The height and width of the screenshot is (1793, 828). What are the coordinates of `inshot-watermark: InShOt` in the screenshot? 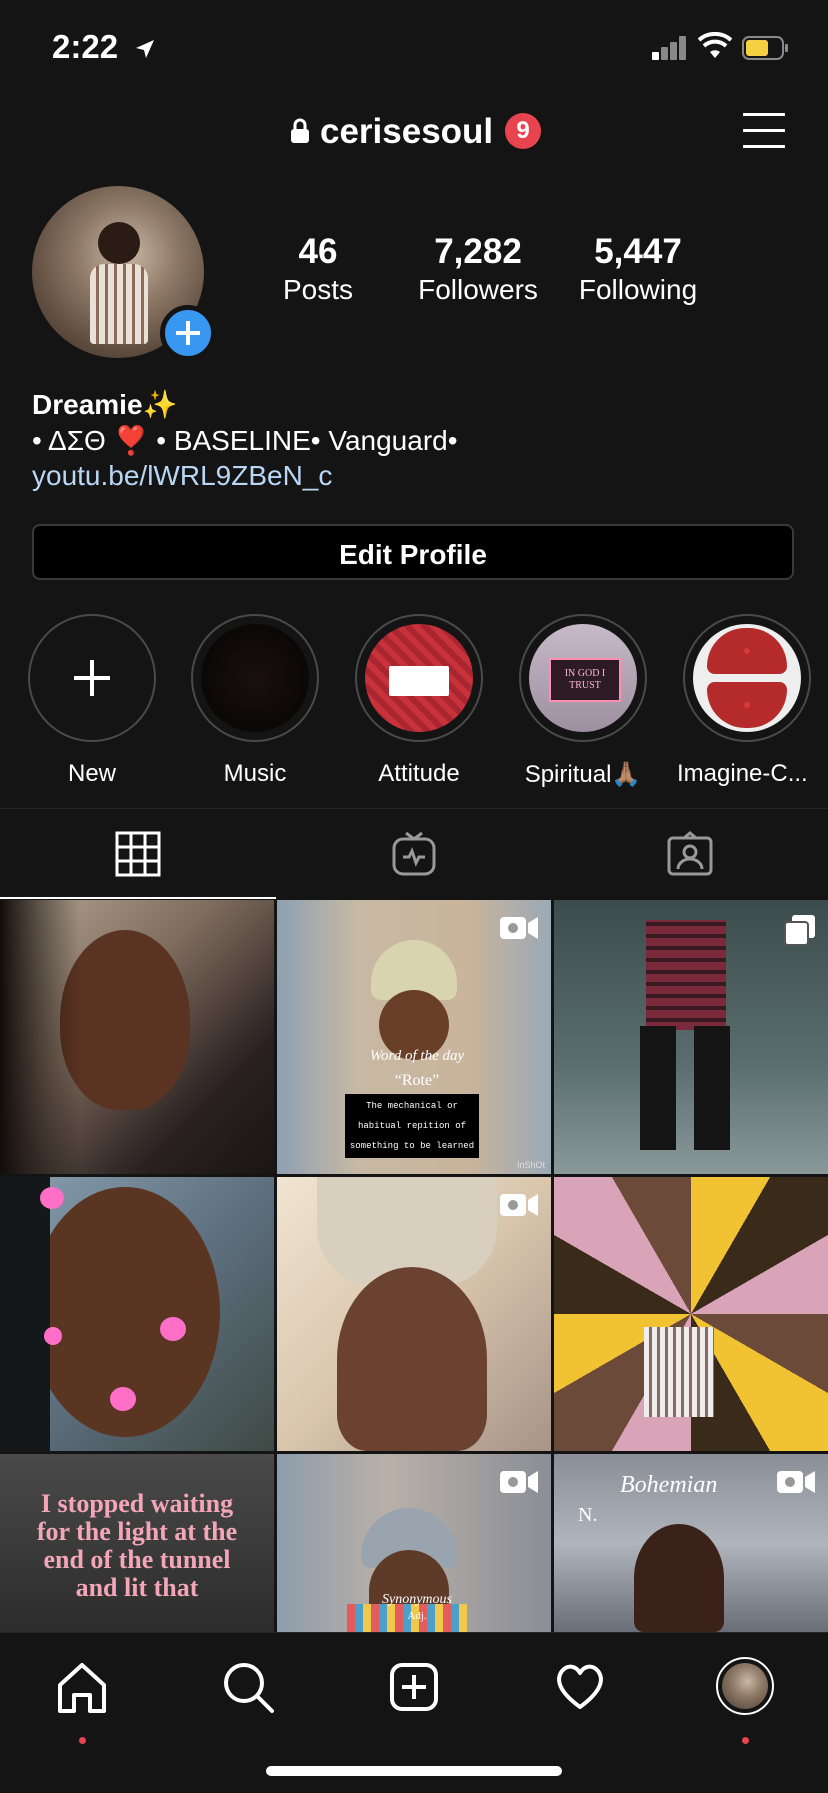 It's located at (530, 1165).